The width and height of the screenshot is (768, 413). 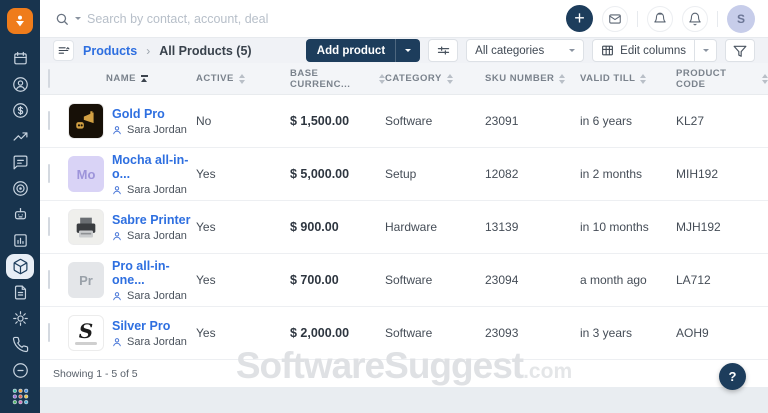 I want to click on search-input, so click(x=227, y=18).